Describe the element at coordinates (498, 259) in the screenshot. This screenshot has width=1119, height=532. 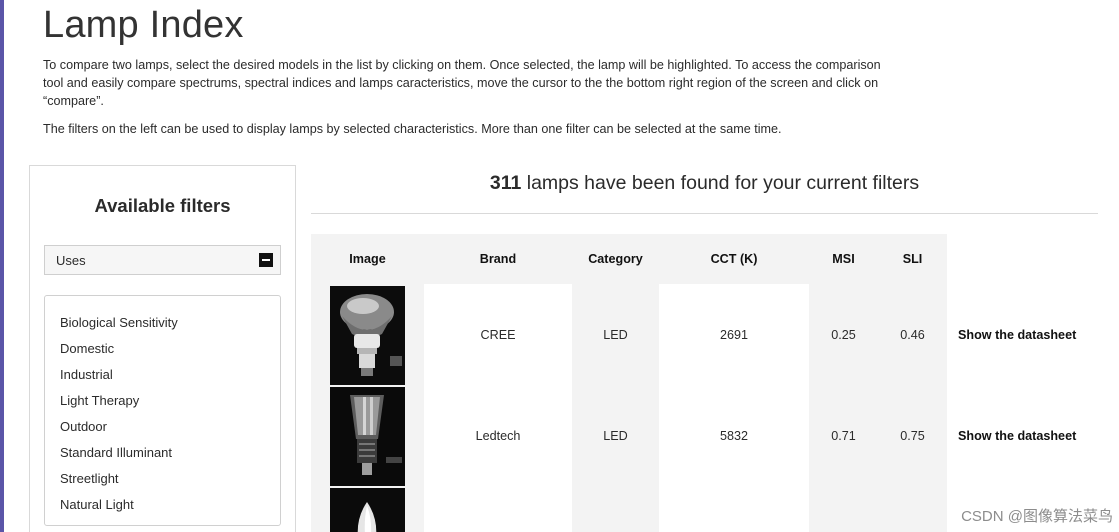
I see `header-brand: Brand` at that location.